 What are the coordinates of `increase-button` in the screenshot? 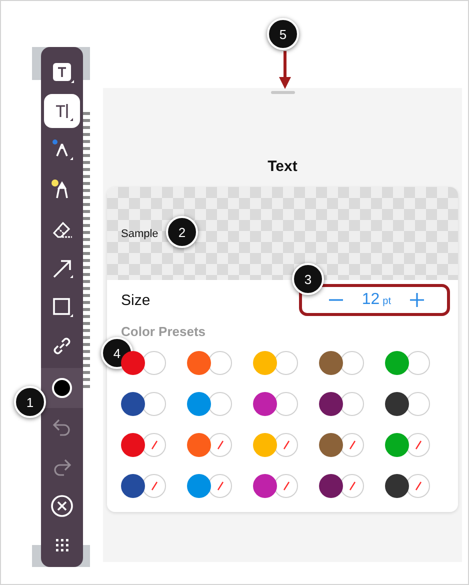 It's located at (417, 300).